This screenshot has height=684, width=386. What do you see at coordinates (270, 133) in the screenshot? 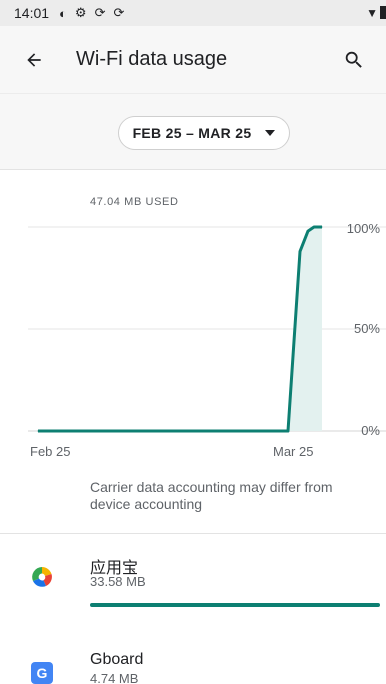
I see `dropdown-arrow-icon` at bounding box center [270, 133].